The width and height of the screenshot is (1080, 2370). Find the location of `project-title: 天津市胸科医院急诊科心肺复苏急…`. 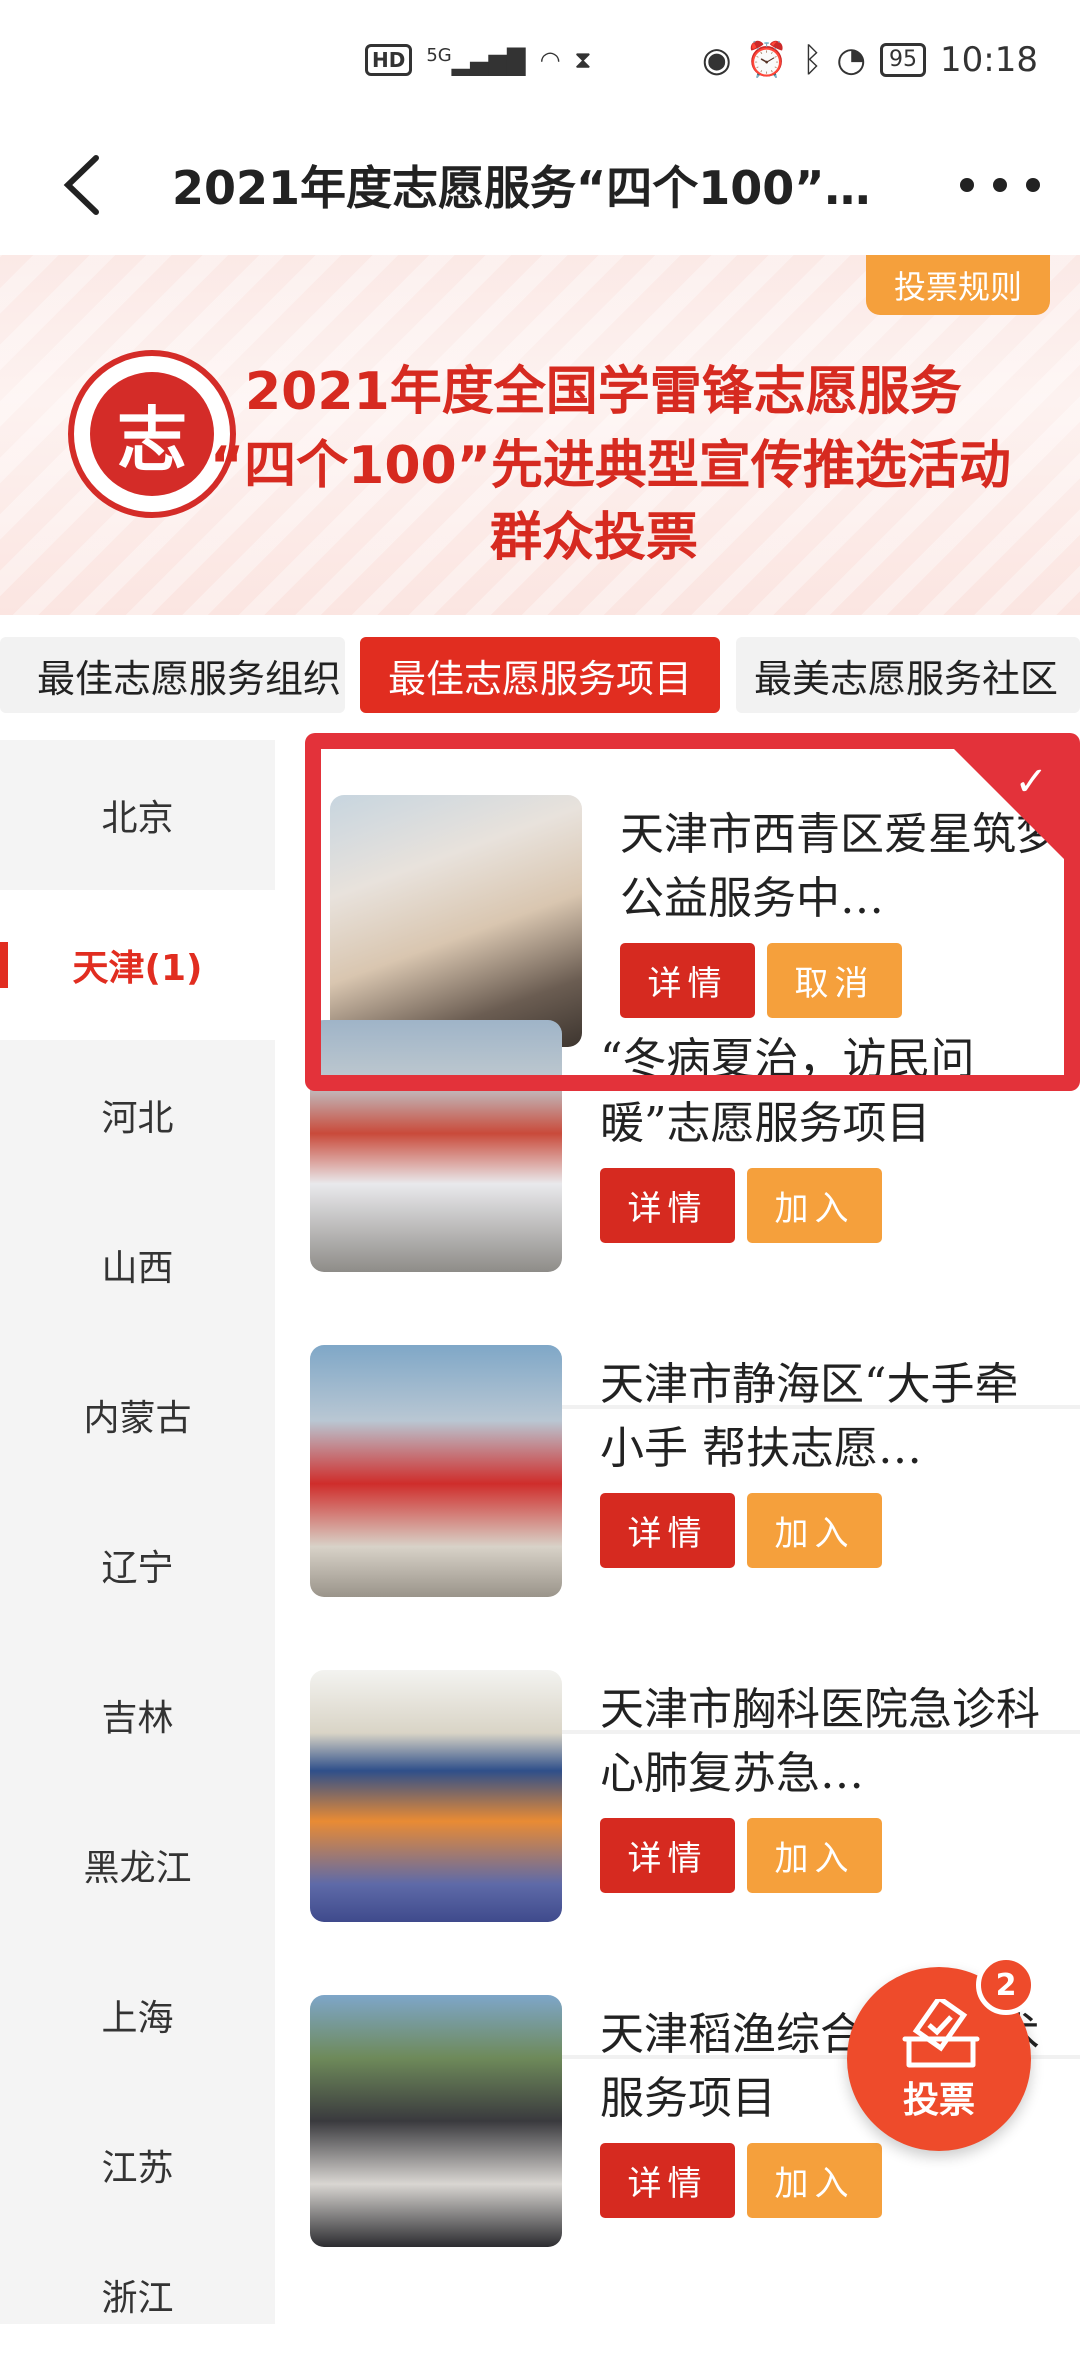

project-title: 天津市胸科医院急诊科心肺复苏急… is located at coordinates (820, 1742).